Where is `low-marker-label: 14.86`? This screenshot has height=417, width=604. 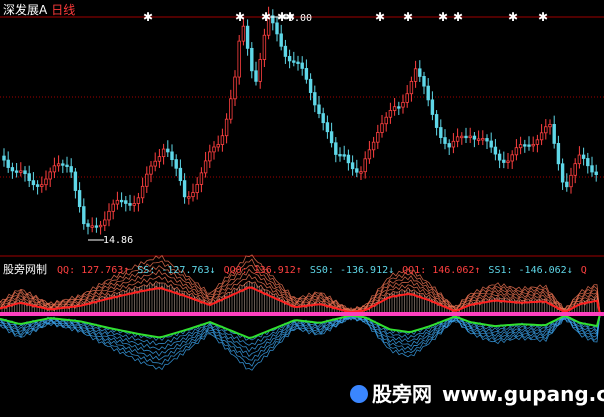 low-marker-label: 14.86 is located at coordinates (118, 240).